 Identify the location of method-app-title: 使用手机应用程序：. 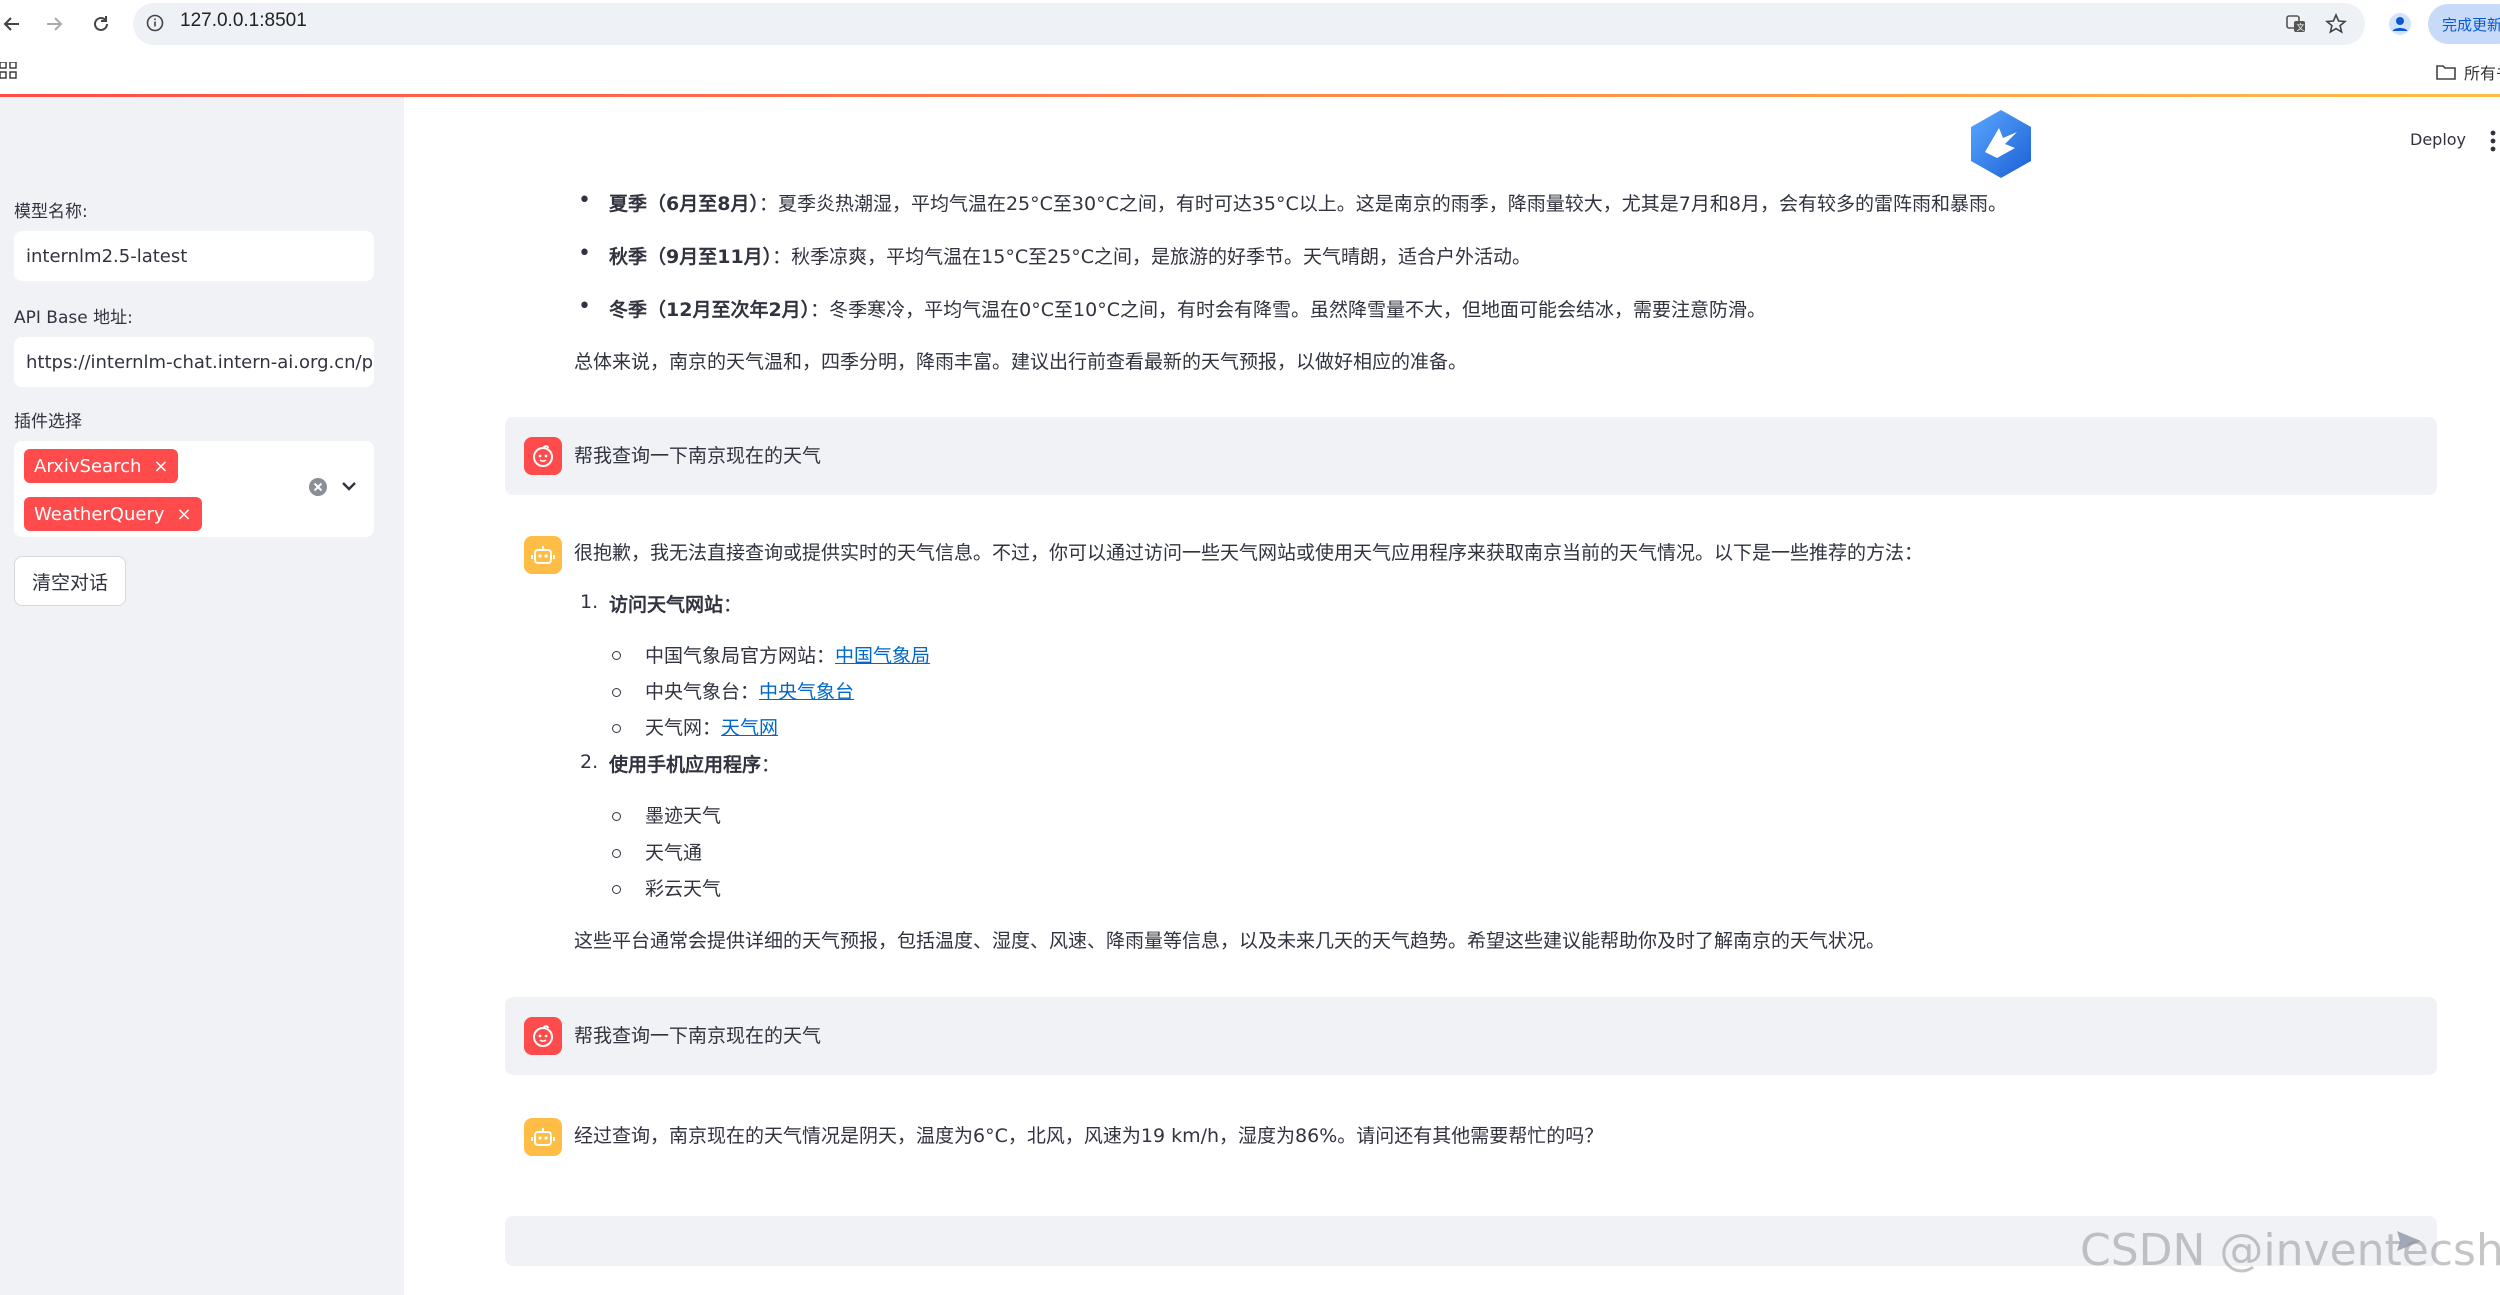
(695, 765).